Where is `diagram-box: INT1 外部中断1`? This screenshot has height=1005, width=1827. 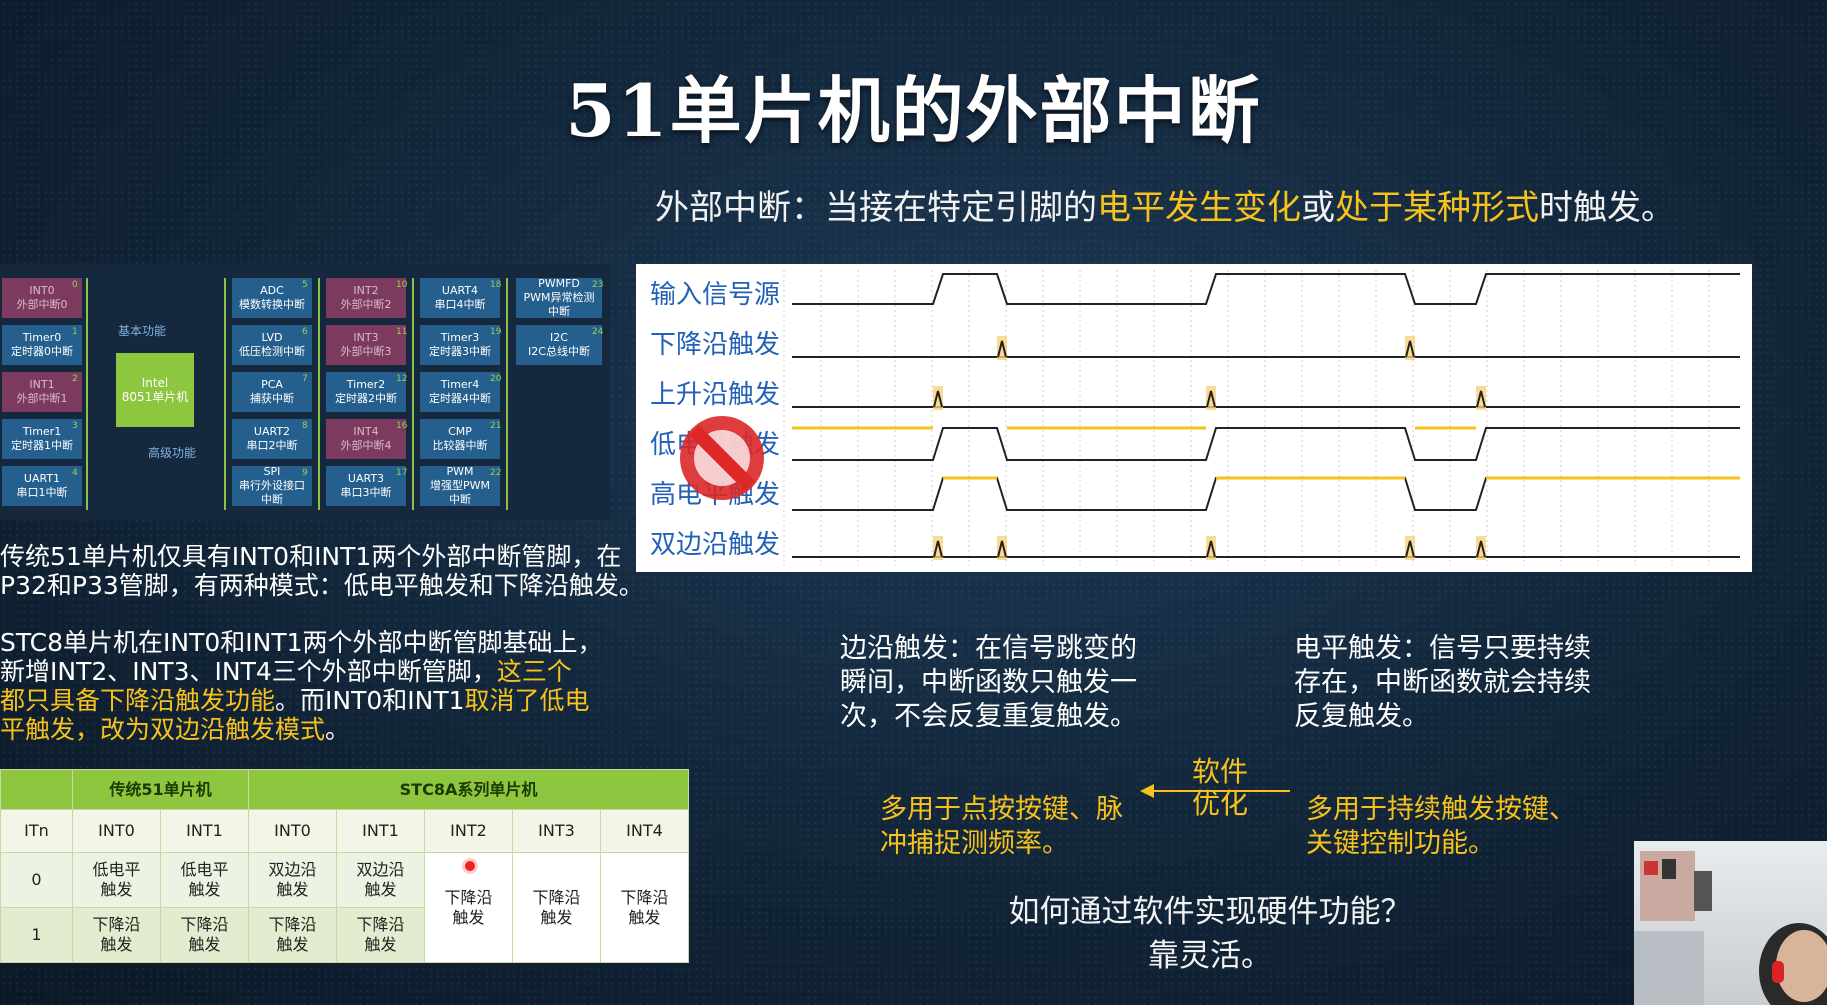
diagram-box: INT1 外部中断1 is located at coordinates (42, 392).